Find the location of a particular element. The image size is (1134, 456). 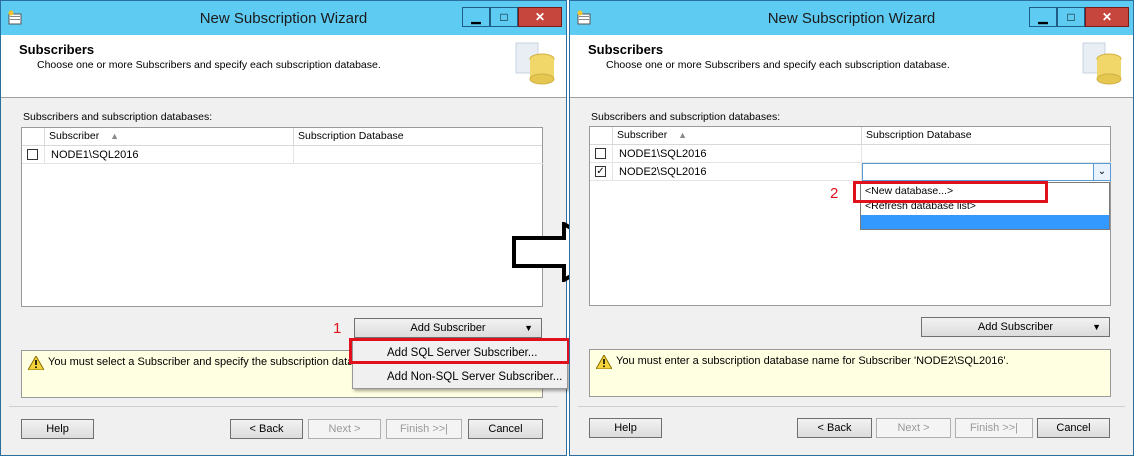

combobox-dropdown-button: ⌄ is located at coordinates (1101, 172).